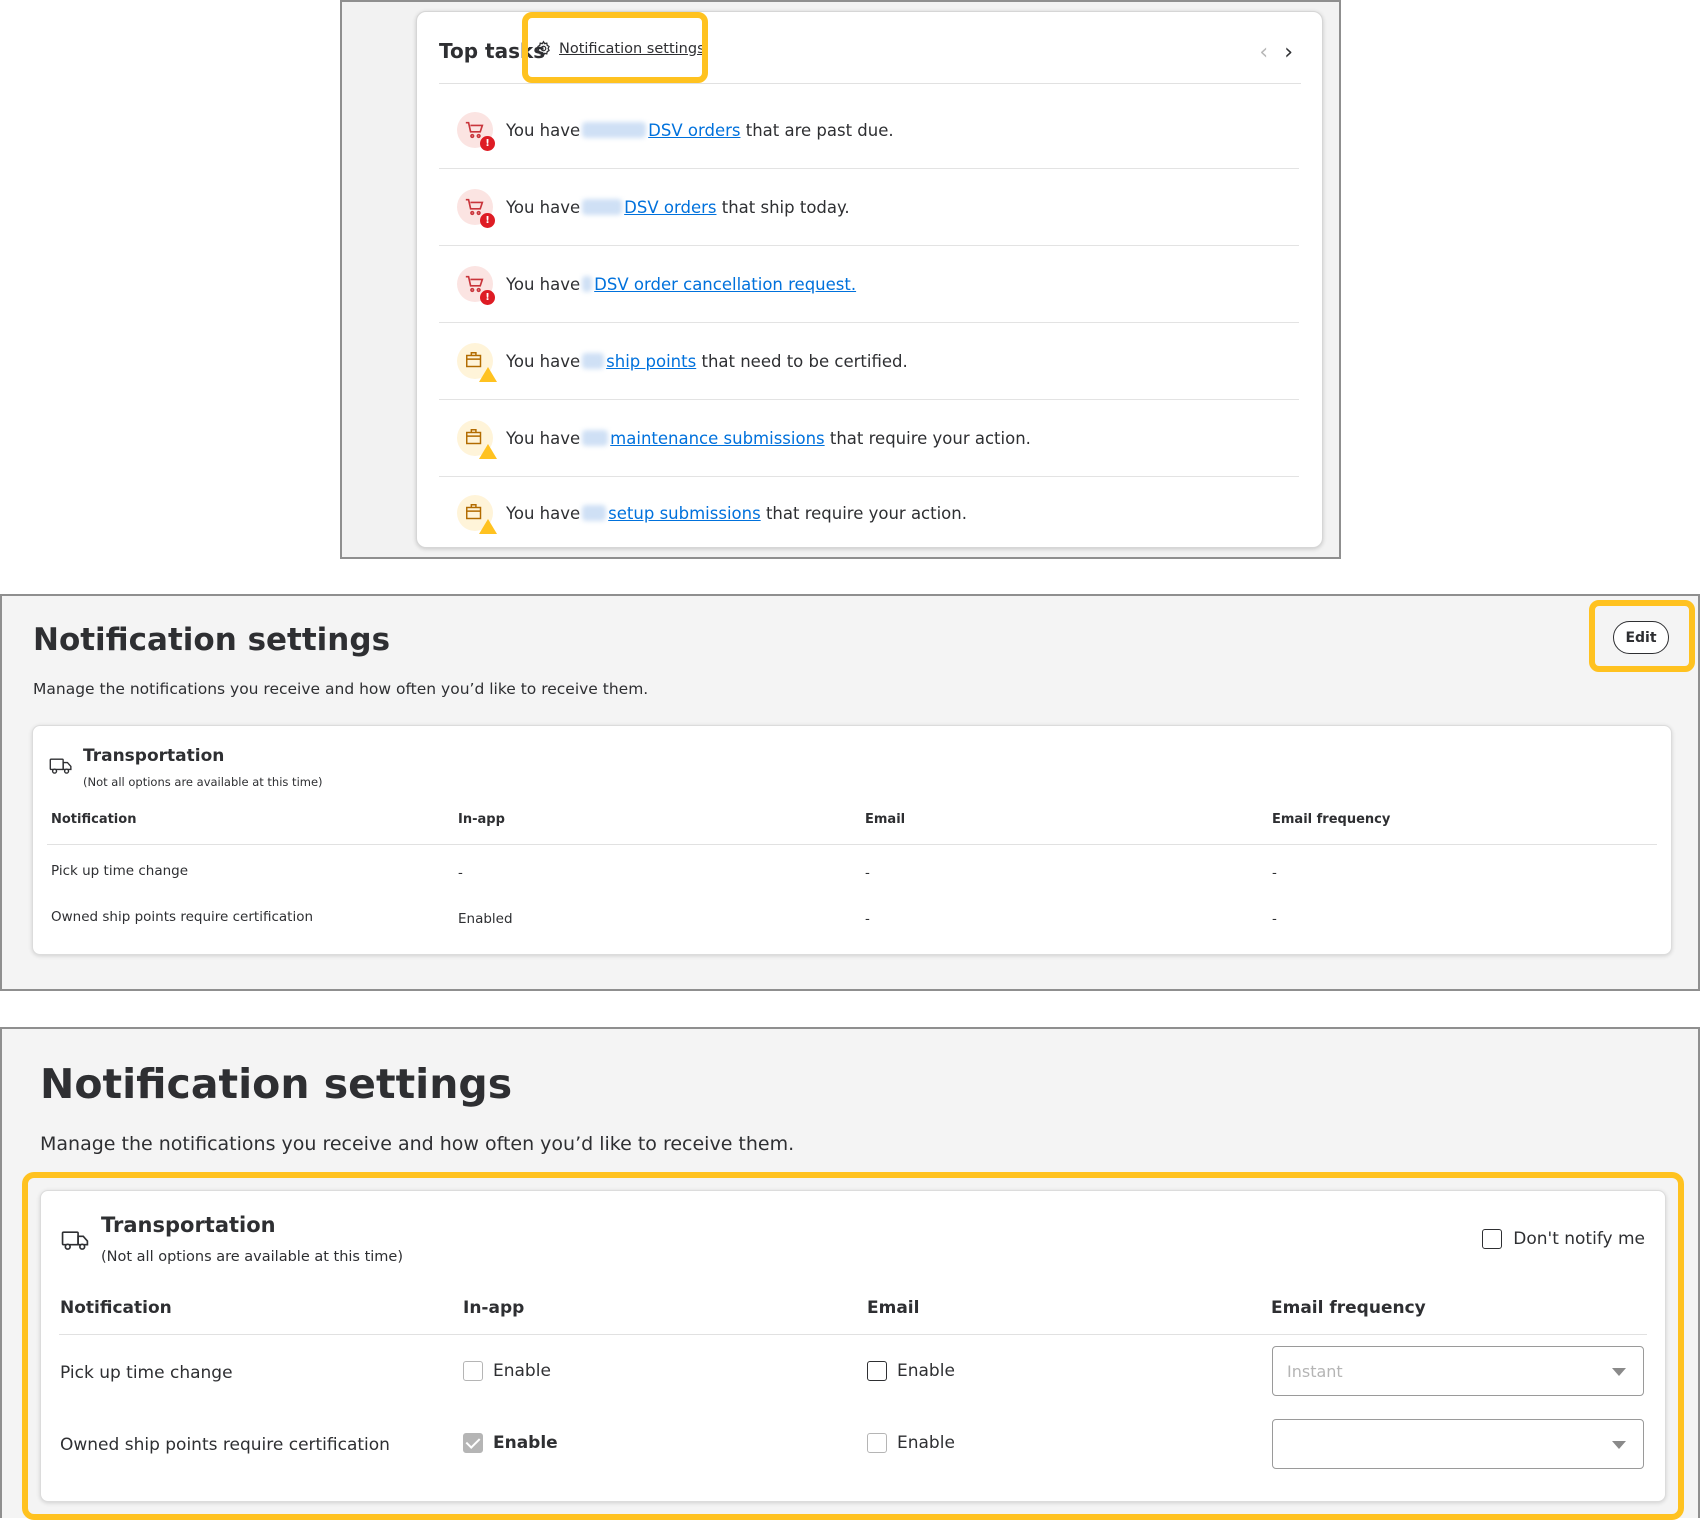 The height and width of the screenshot is (1520, 1700). I want to click on notification-settings-label: Notification settings, so click(632, 48).